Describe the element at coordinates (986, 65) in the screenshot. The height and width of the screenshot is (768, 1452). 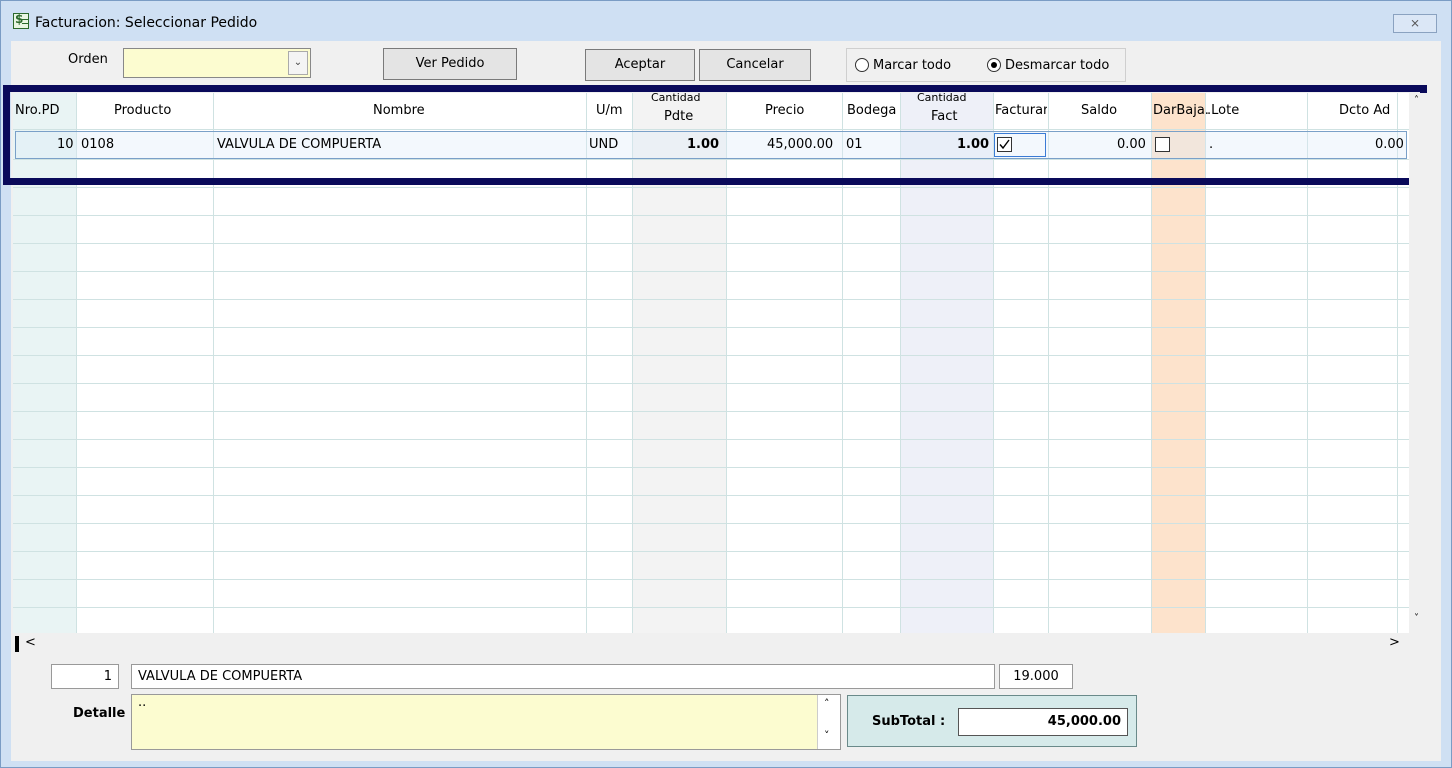
I see `mark-radio-group: Marcar todo Desmarcar todo` at that location.